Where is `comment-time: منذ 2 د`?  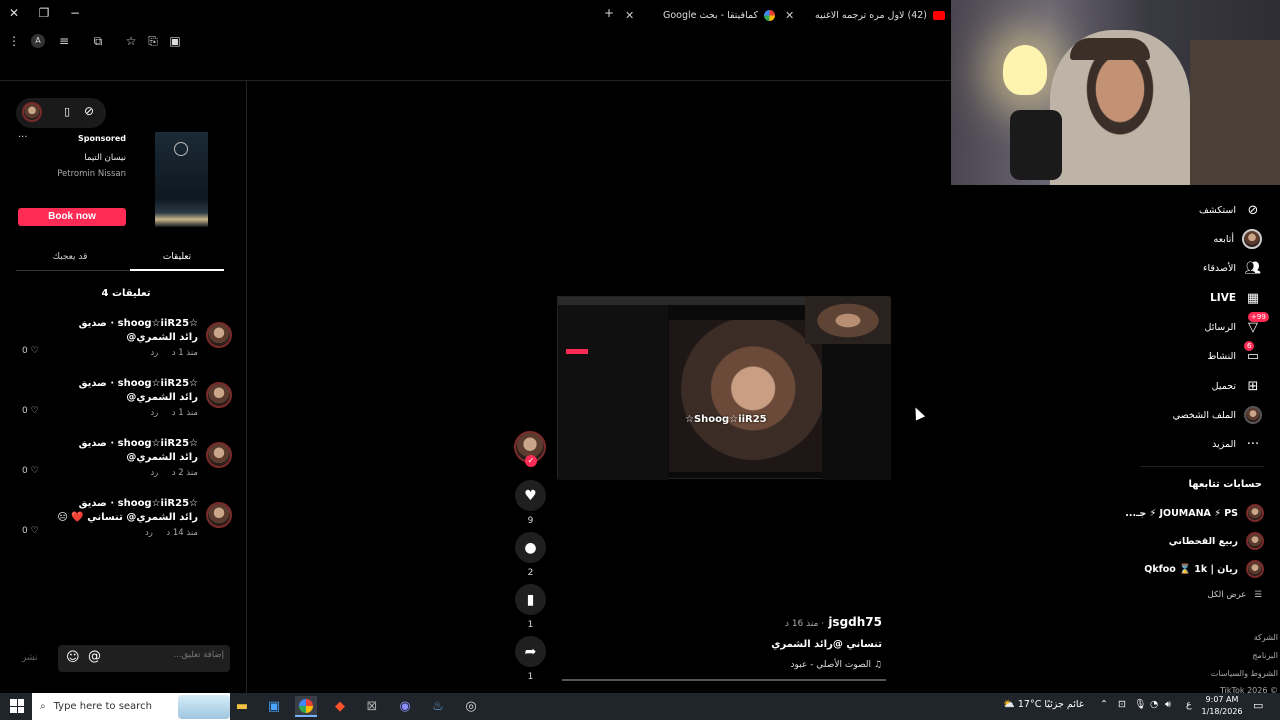
comment-time: منذ 2 د is located at coordinates (184, 473).